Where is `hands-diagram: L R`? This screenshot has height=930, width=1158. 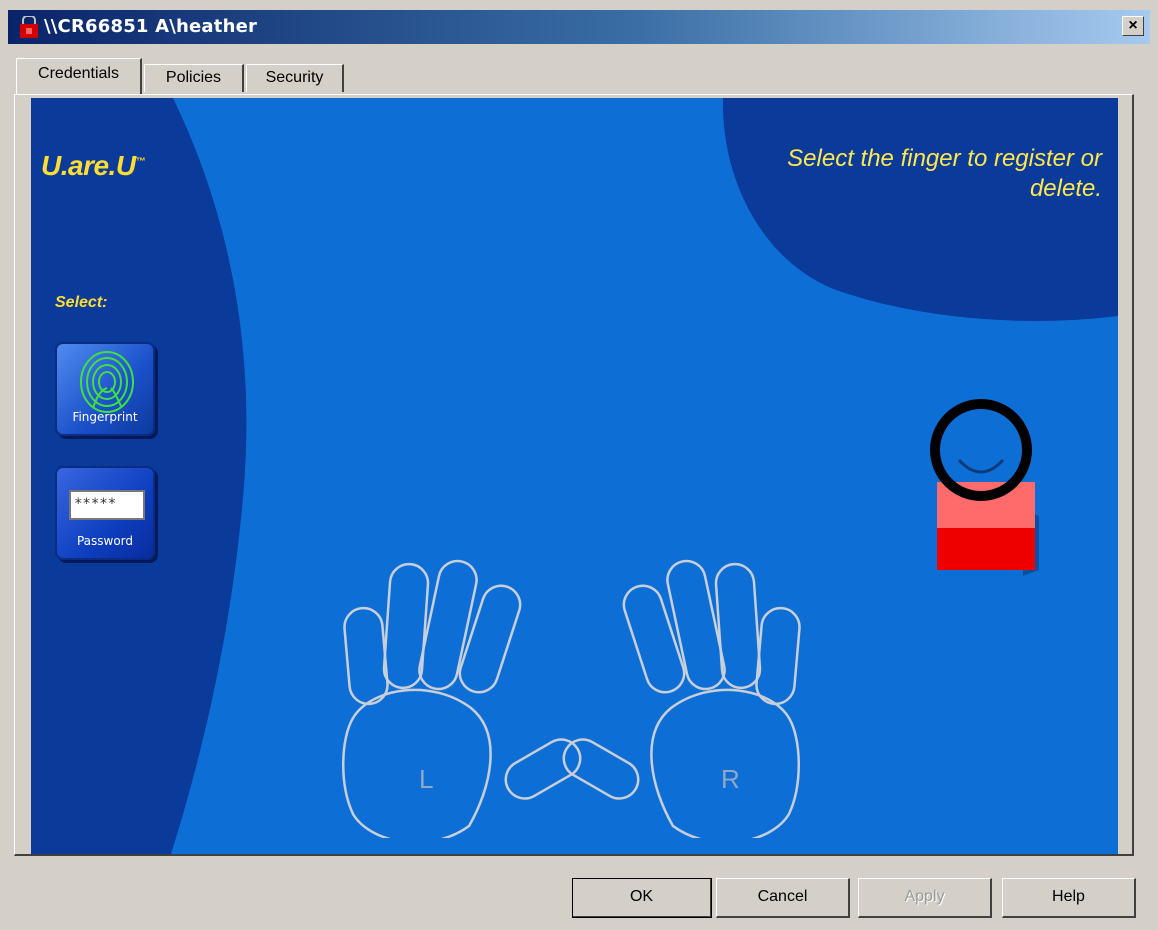 hands-diagram: L R is located at coordinates (571, 698).